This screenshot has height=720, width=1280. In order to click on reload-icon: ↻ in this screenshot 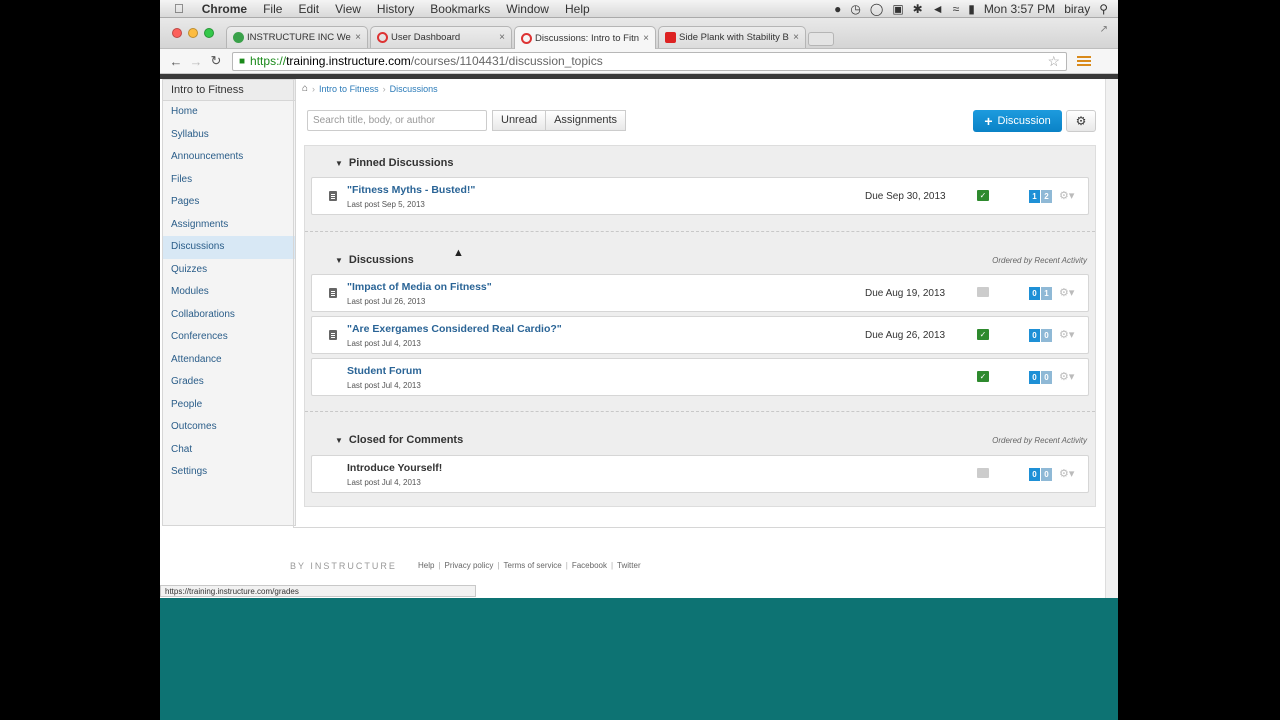, I will do `click(216, 61)`.